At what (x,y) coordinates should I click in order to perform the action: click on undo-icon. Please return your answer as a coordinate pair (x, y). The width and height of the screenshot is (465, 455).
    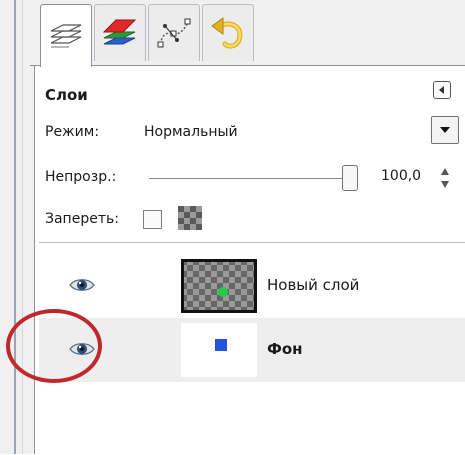
    Looking at the image, I should click on (227, 33).